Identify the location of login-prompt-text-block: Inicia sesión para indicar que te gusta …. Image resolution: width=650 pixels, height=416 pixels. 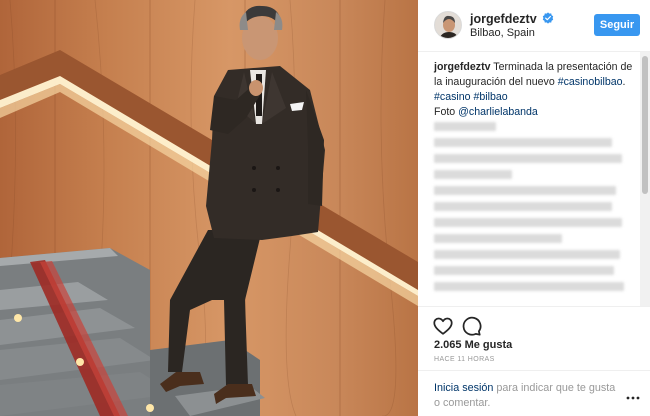
(529, 396).